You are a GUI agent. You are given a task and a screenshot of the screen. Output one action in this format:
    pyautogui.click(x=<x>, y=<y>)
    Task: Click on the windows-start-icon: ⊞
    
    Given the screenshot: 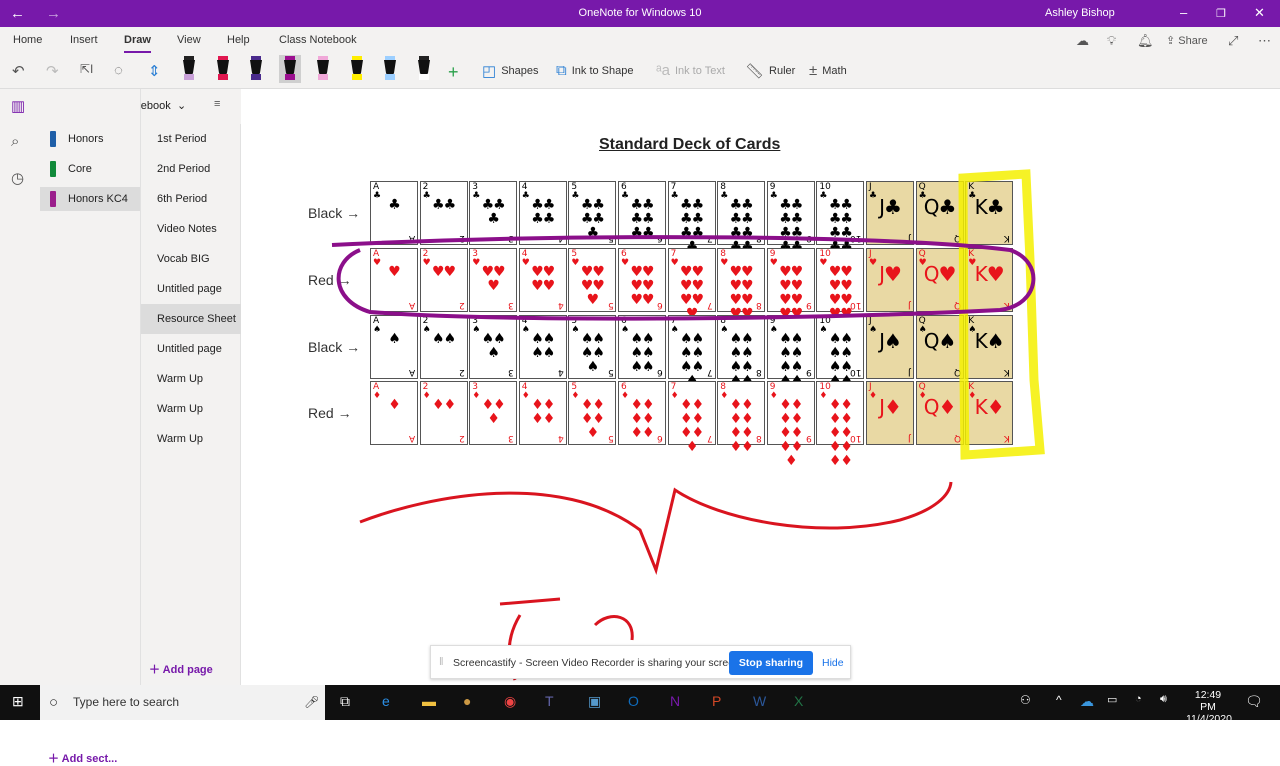 What is the action you would take?
    pyautogui.click(x=18, y=701)
    